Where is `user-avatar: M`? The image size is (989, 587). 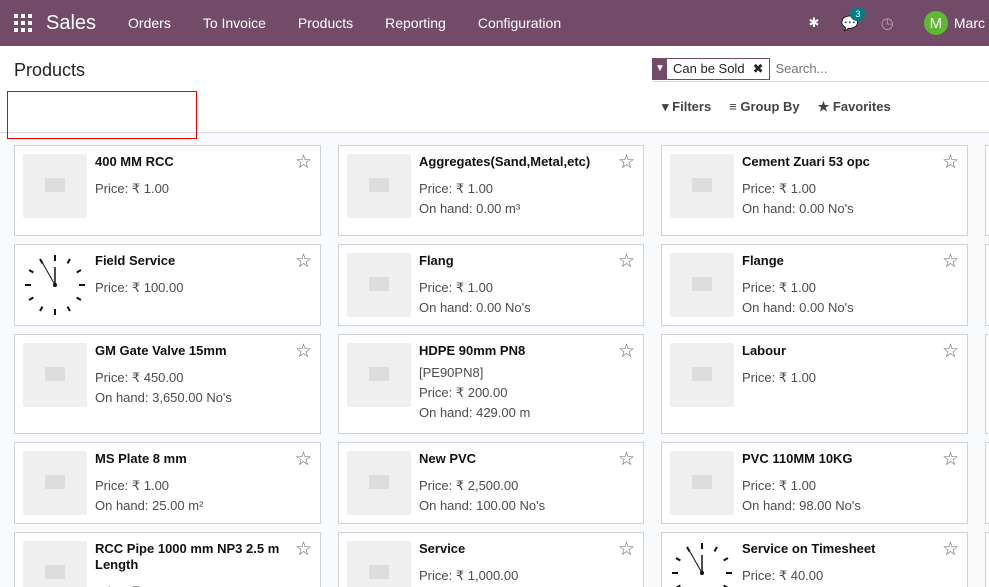 user-avatar: M is located at coordinates (935, 23).